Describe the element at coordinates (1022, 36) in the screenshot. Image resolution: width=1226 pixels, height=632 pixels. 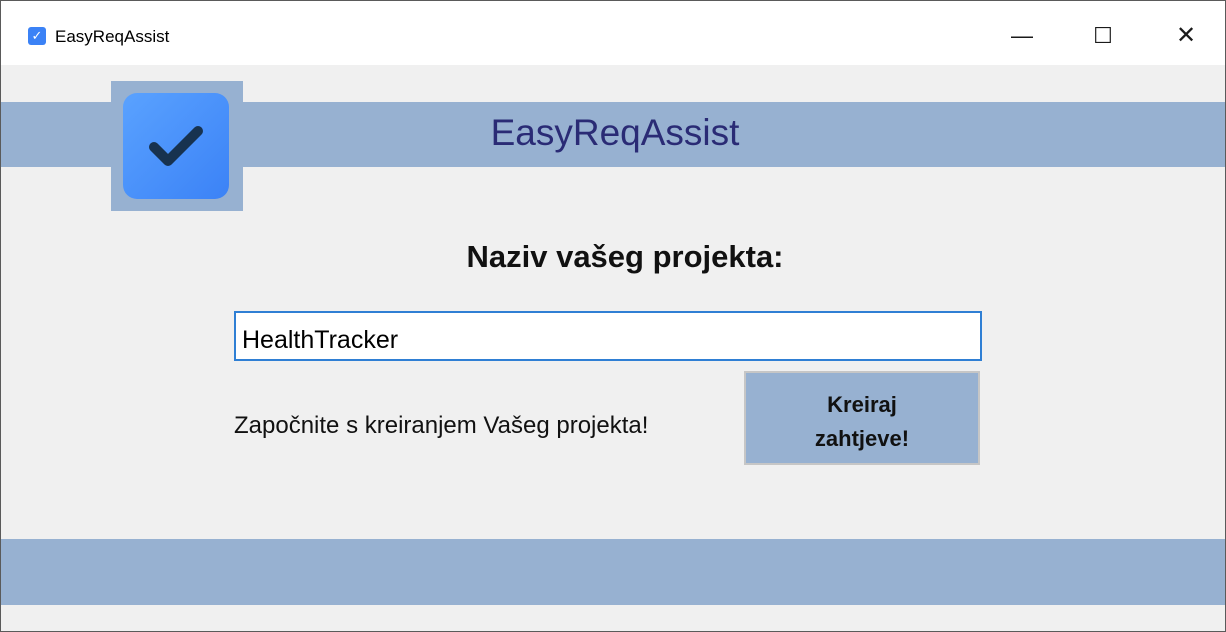
I see `minimize-button: —` at that location.